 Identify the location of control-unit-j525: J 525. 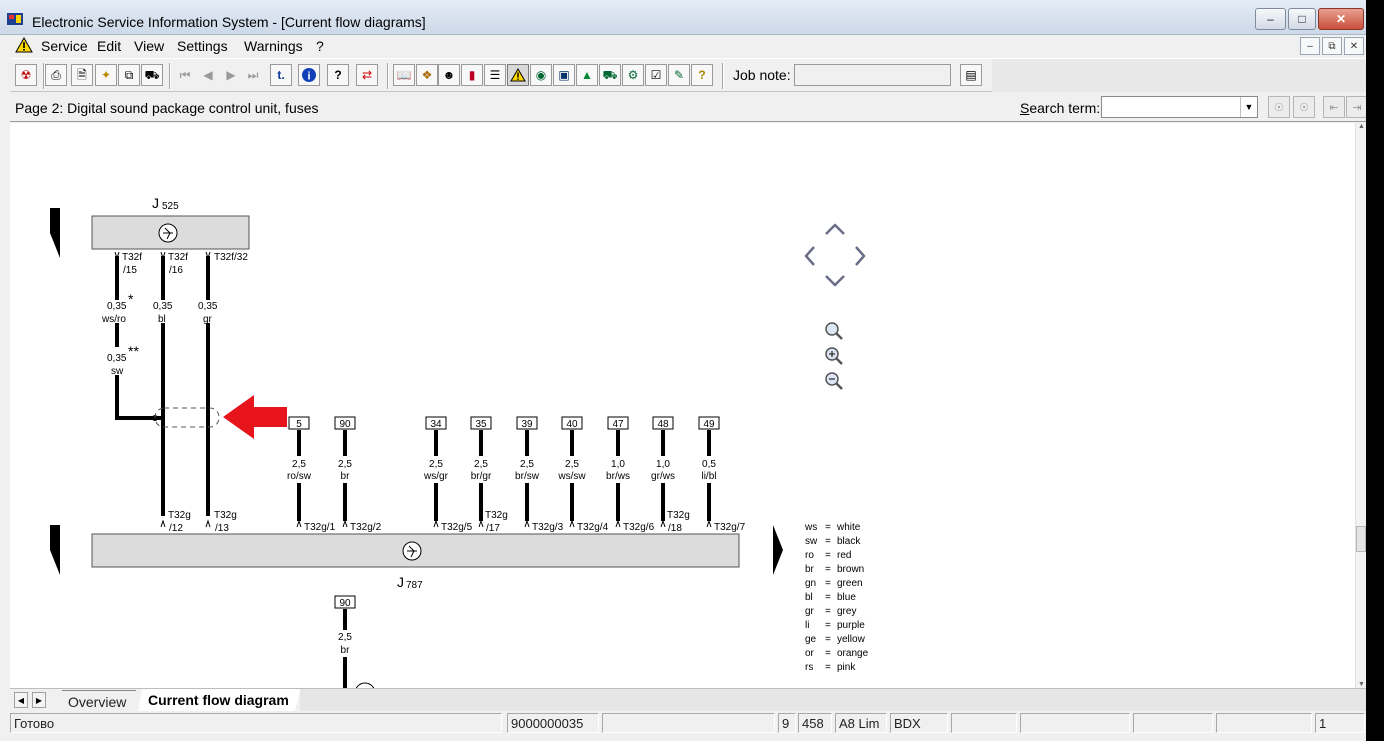
(170, 222).